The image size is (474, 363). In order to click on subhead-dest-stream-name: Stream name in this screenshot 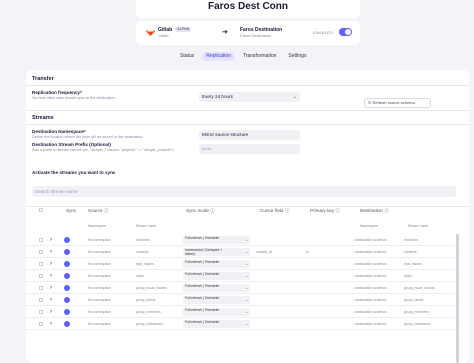, I will do `click(418, 226)`.